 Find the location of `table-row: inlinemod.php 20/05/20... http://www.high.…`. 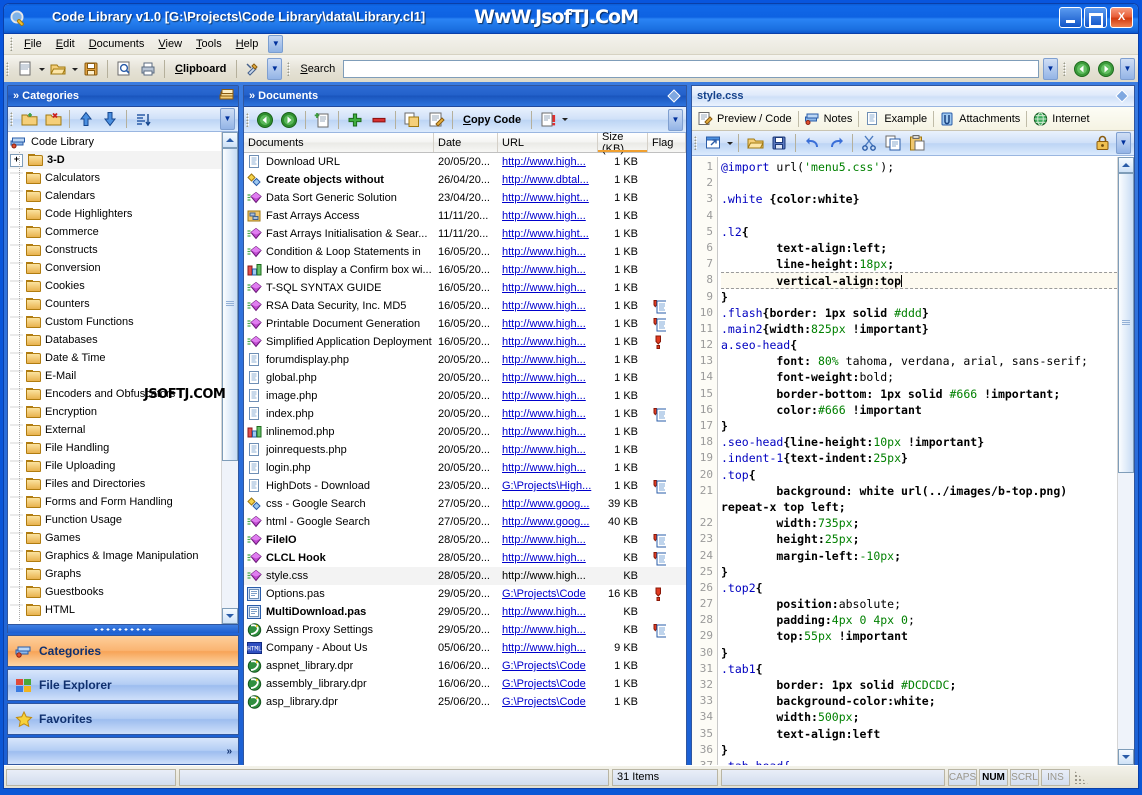

table-row: inlinemod.php 20/05/20... http://www.high.… is located at coordinates (465, 432).